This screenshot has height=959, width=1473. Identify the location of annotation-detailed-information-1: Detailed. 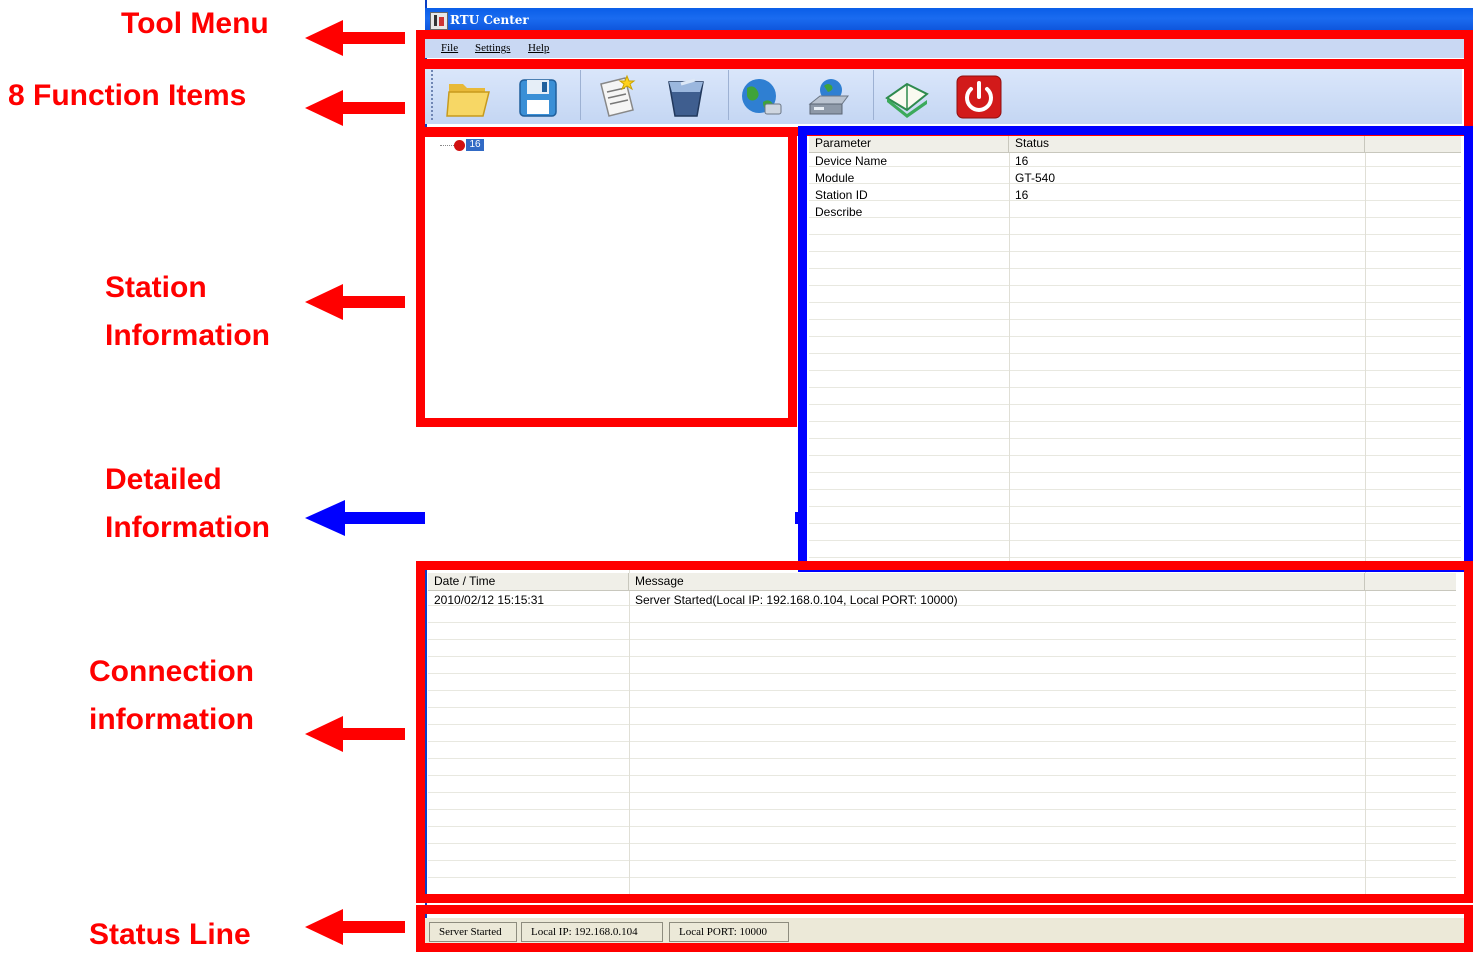
(163, 479).